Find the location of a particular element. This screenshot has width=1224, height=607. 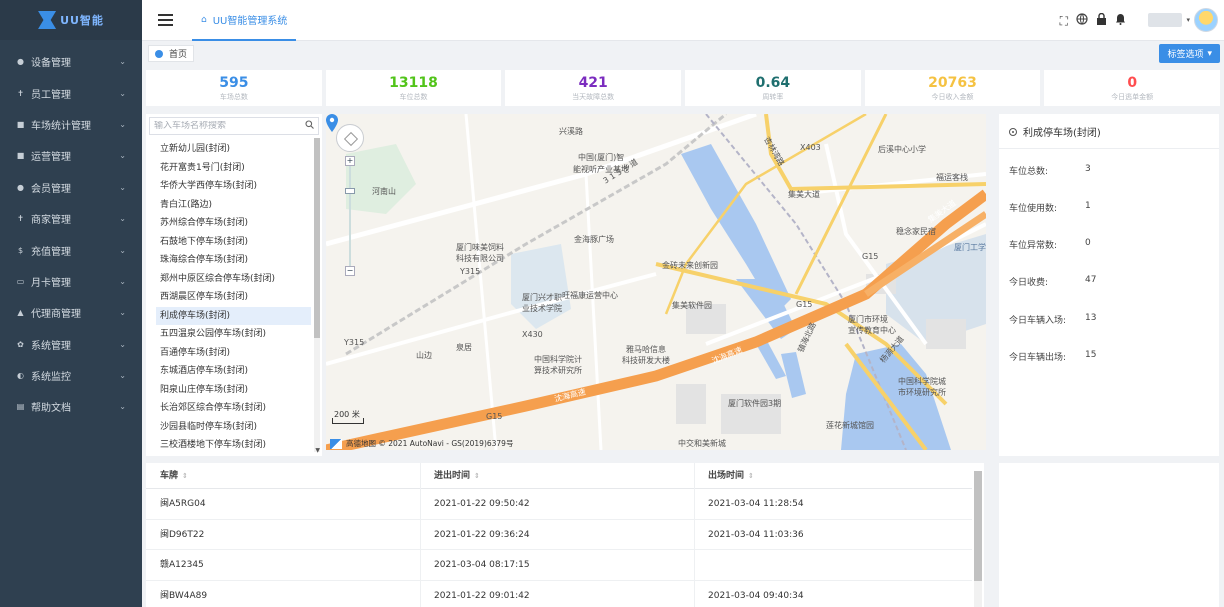

zoom-slider-thumb is located at coordinates (350, 191).